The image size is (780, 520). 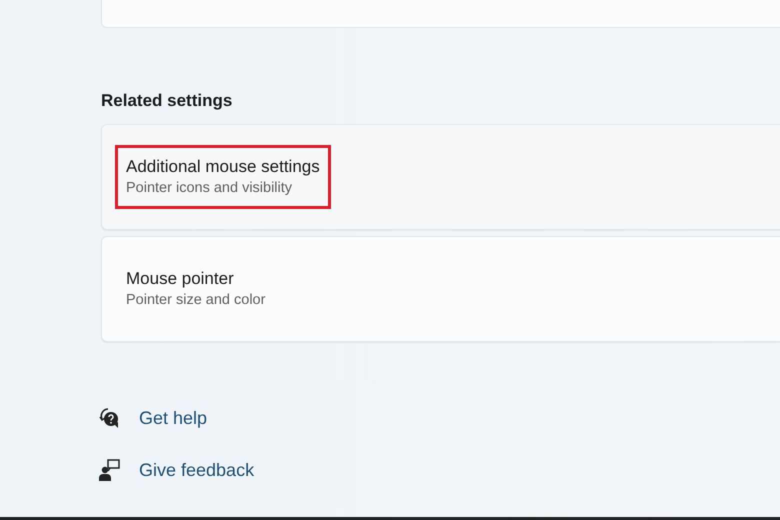 What do you see at coordinates (173, 418) in the screenshot?
I see `link: Get help` at bounding box center [173, 418].